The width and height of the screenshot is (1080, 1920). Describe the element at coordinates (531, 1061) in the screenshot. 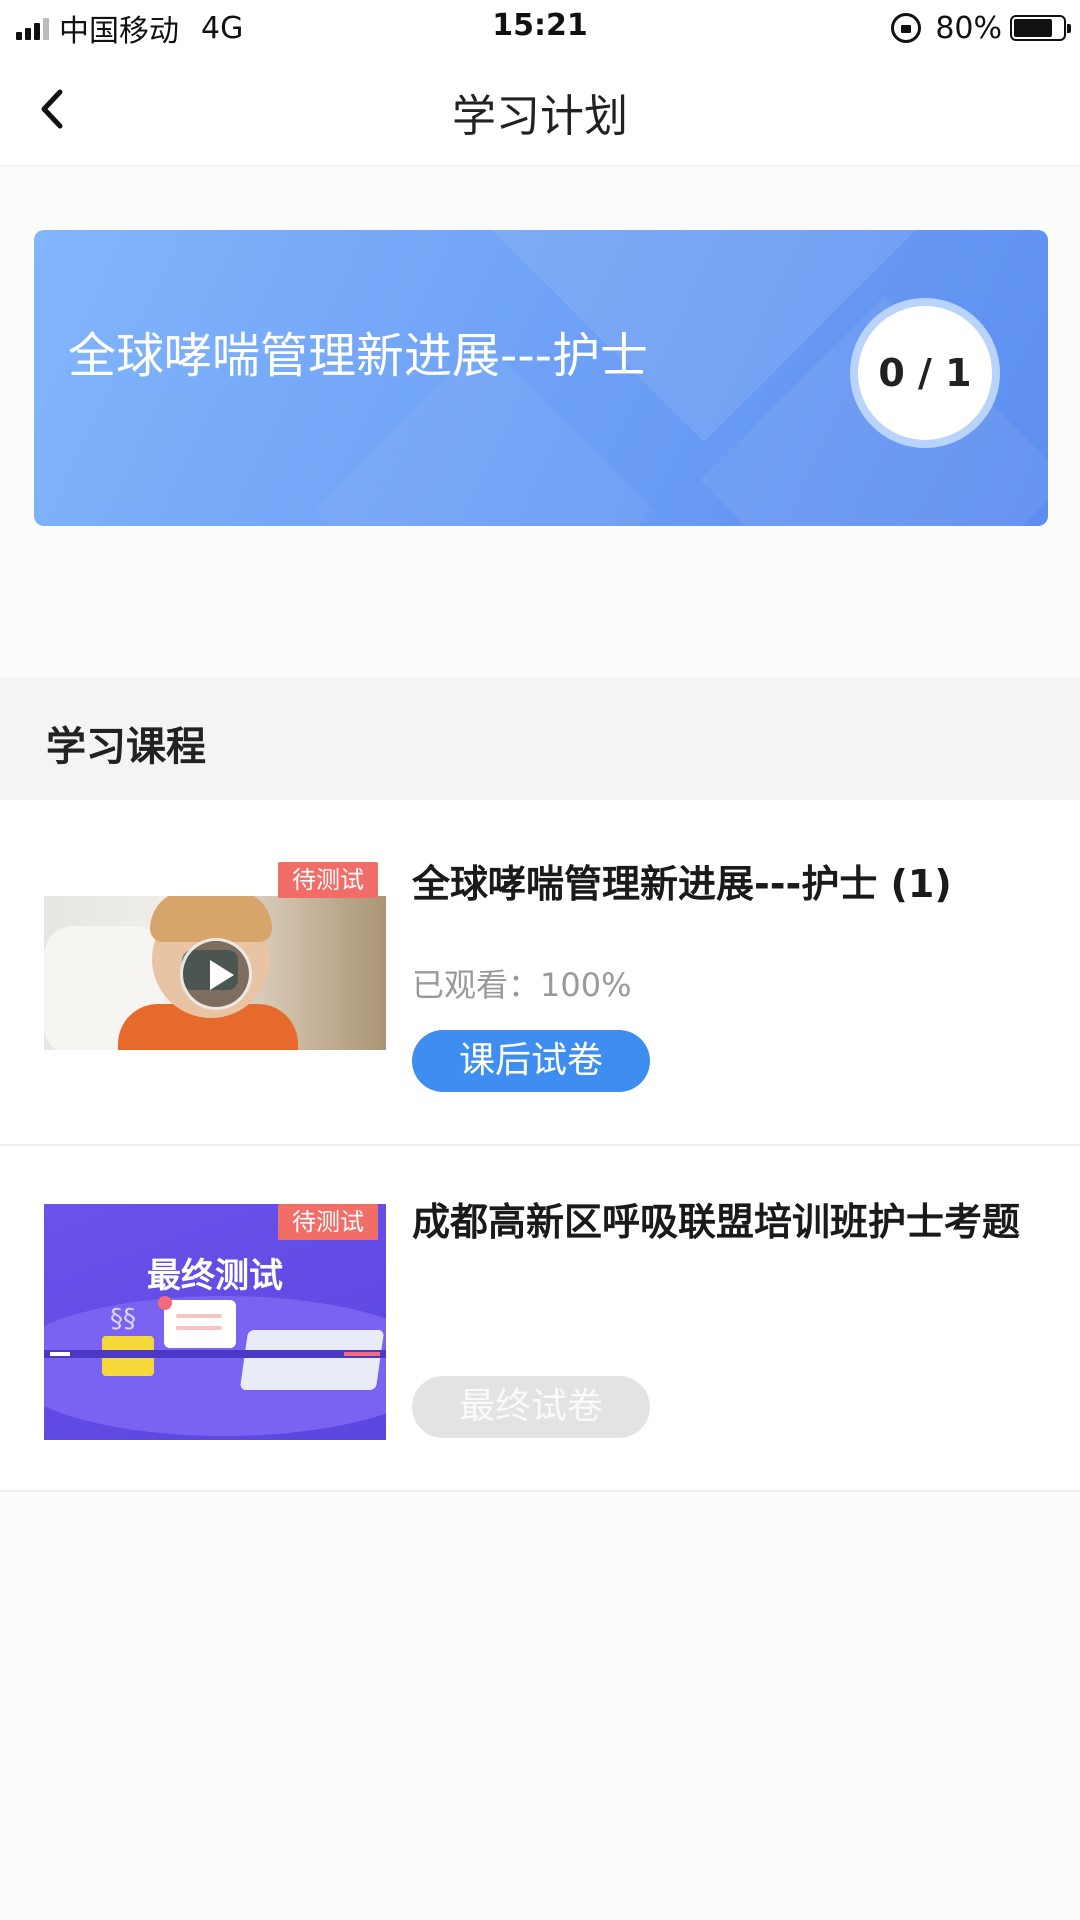

I see `post-class-quiz-button: 课后试卷` at that location.